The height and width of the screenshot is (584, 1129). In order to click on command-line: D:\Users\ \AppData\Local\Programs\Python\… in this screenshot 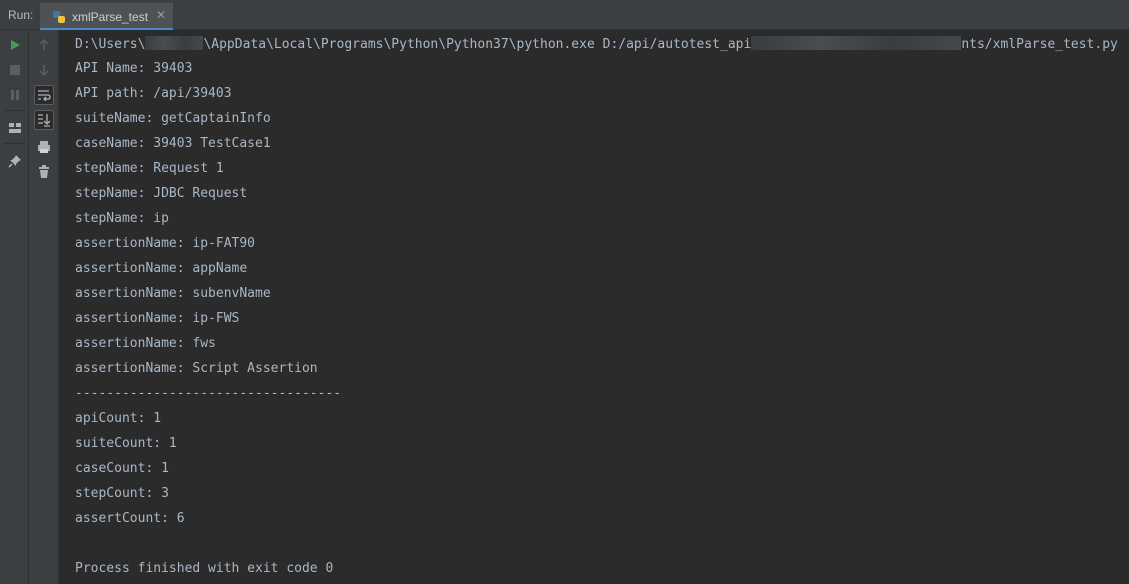, I will do `click(596, 44)`.